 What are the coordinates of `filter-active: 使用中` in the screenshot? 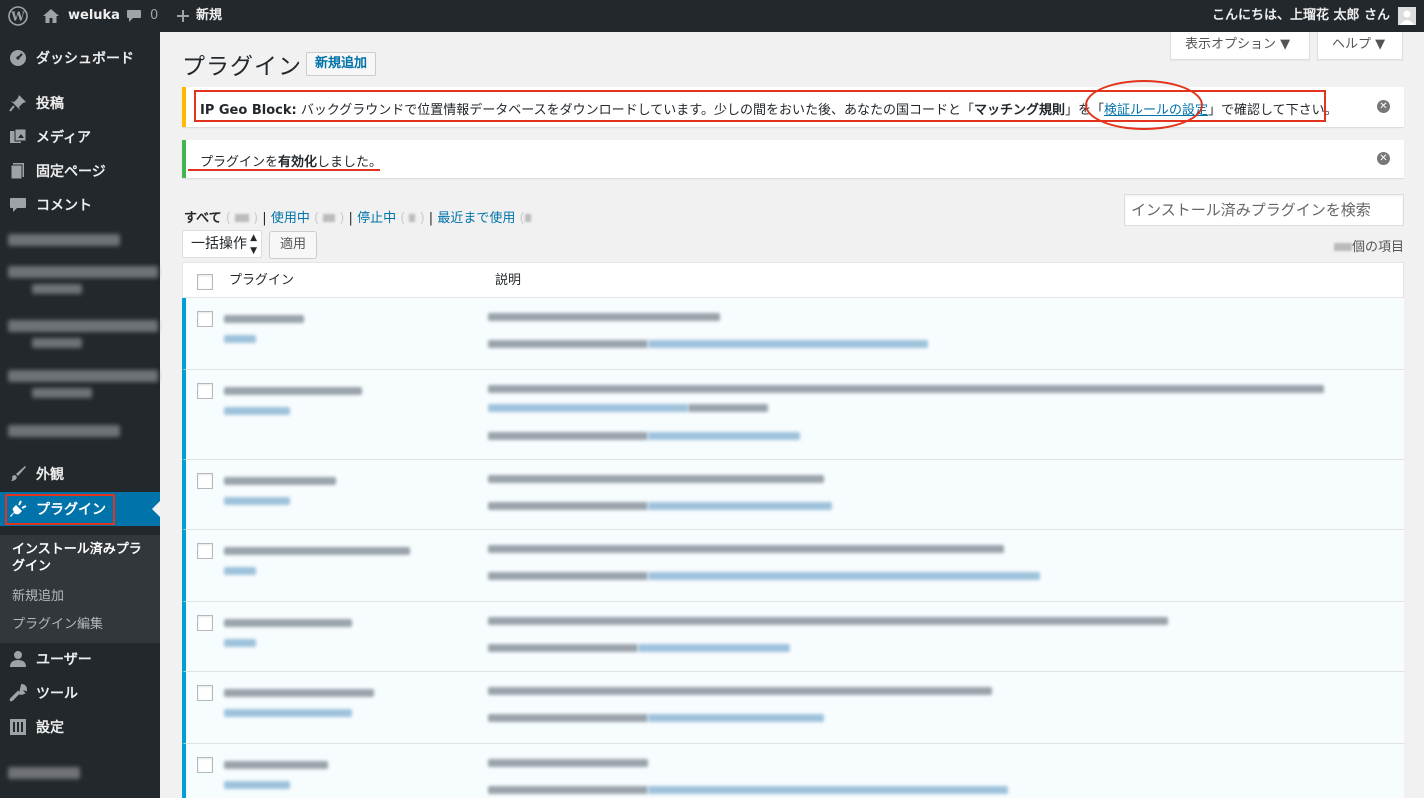 It's located at (290, 218).